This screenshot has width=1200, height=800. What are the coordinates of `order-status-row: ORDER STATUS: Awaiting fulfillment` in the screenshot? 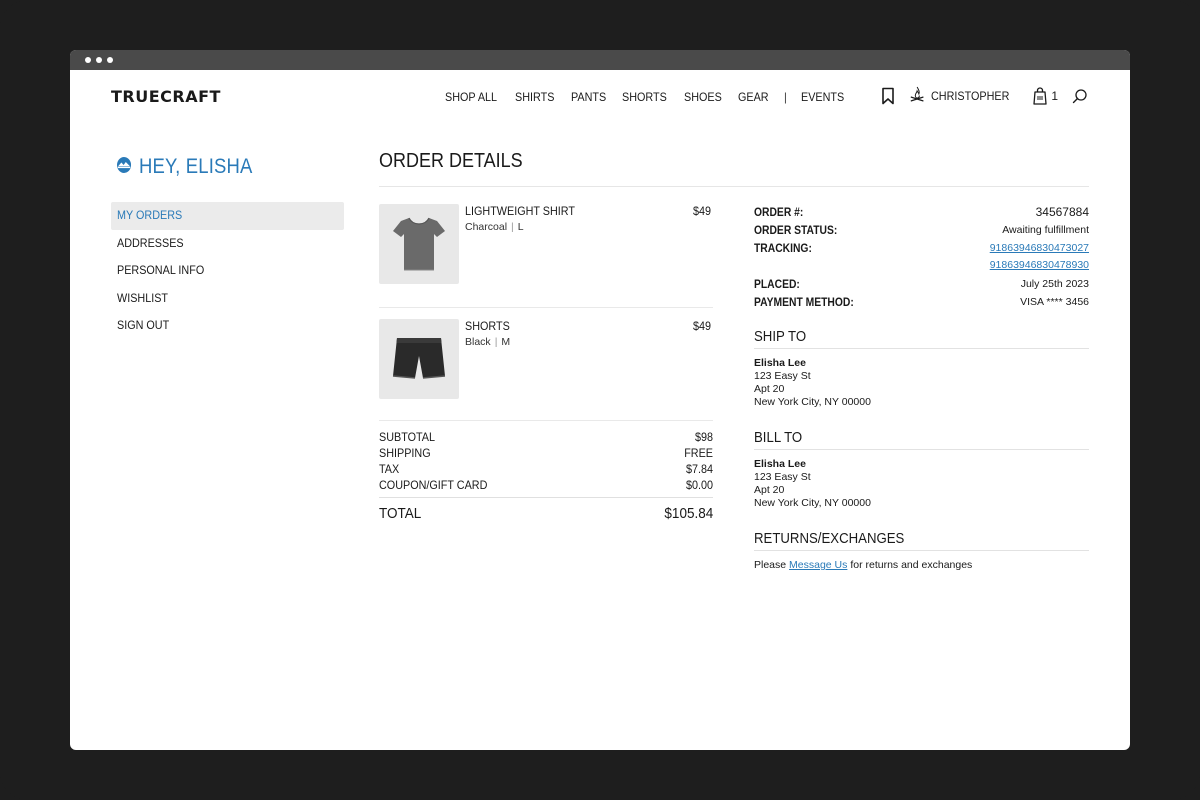 It's located at (921, 230).